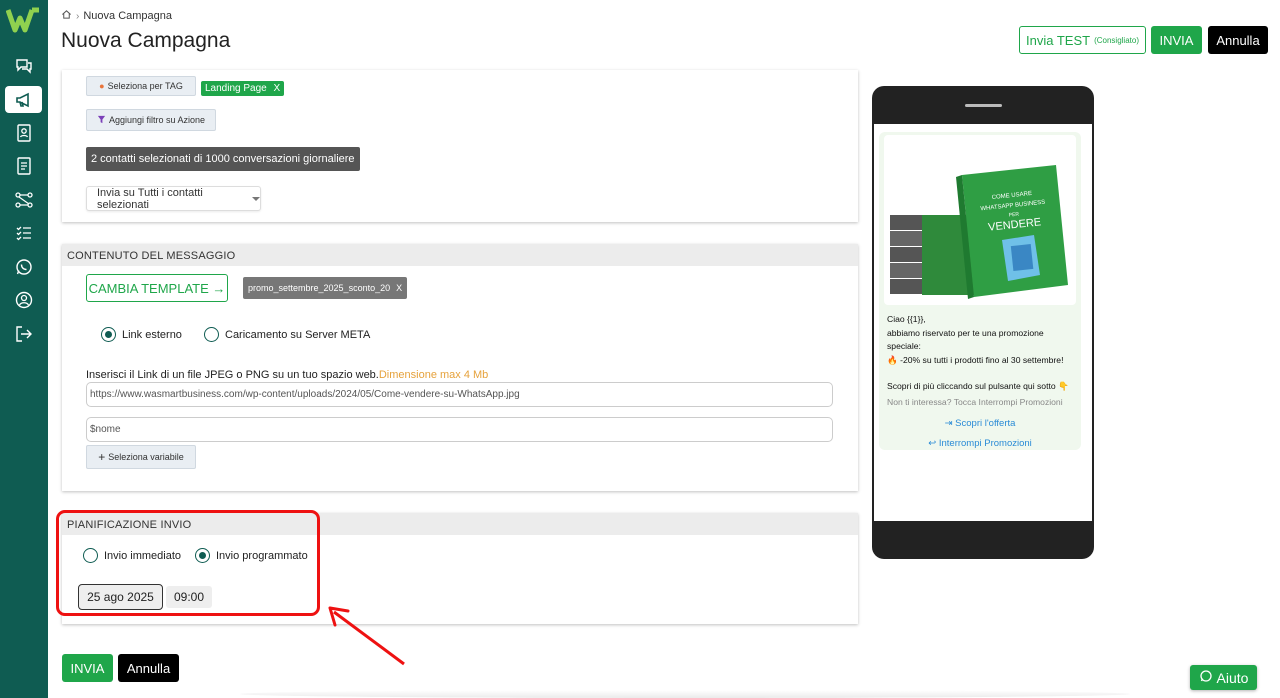 The height and width of the screenshot is (698, 1280). Describe the element at coordinates (101, 120) in the screenshot. I see `filter-icon` at that location.